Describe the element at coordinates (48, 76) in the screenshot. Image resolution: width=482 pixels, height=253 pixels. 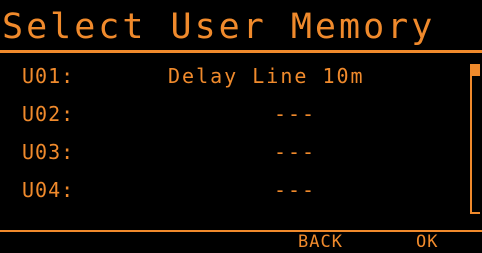
I see `memory-slot-label: U01:` at that location.